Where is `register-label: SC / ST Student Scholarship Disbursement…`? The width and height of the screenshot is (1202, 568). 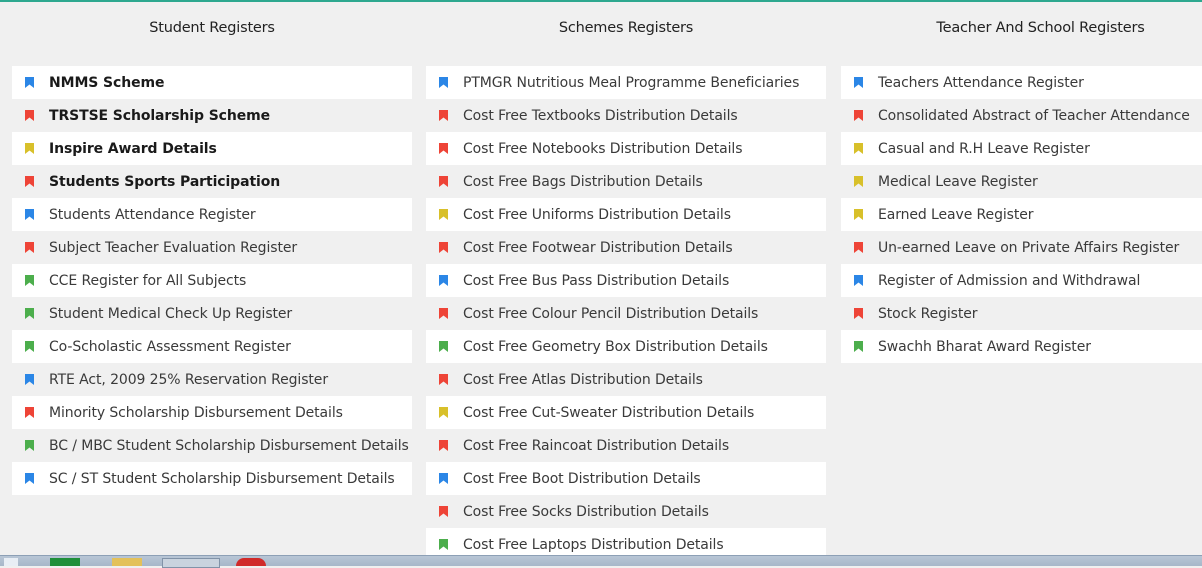
register-label: SC / ST Student Scholarship Disbursement… is located at coordinates (222, 478).